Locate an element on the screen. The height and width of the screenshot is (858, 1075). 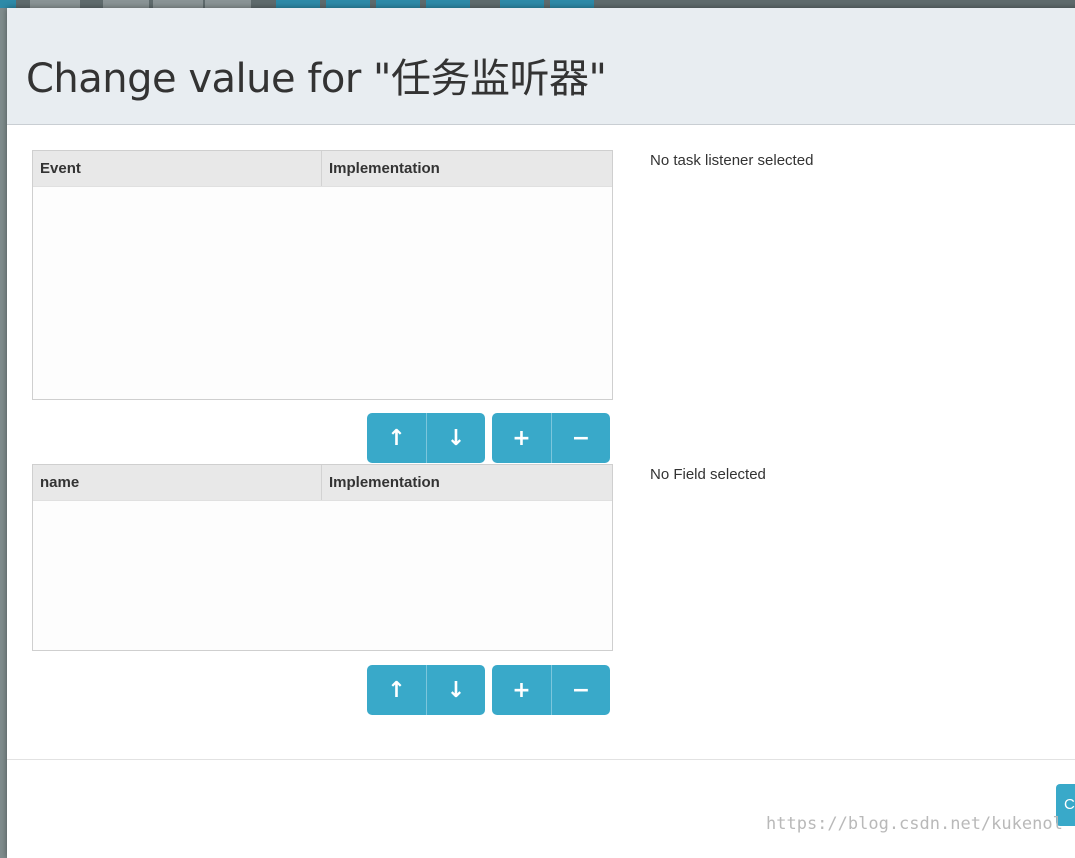
column-header-event: Event is located at coordinates (177, 168).